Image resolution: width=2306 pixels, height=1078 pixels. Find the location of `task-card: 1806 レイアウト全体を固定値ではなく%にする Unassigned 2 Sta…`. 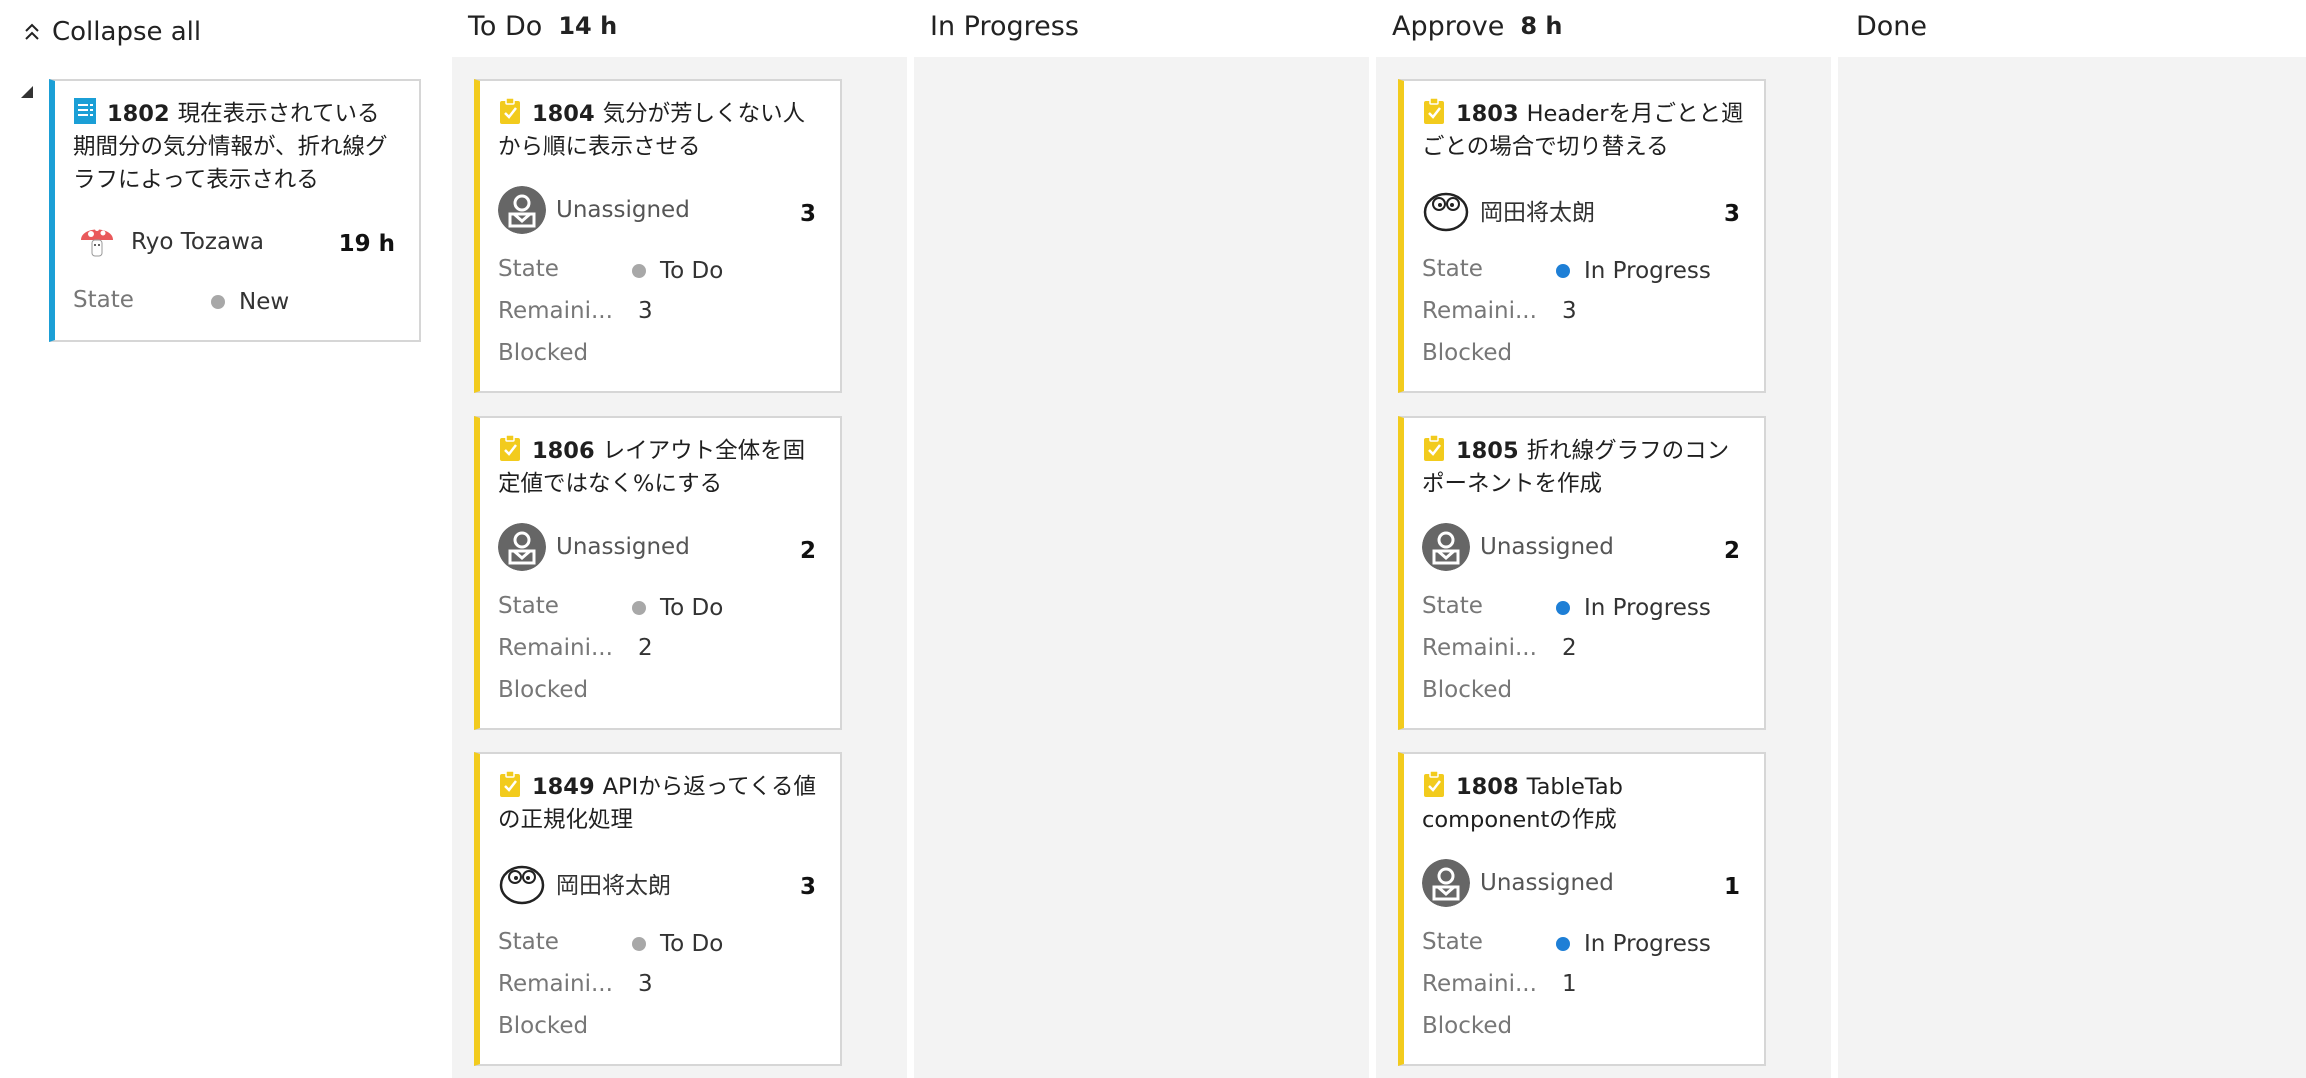

task-card: 1806 レイアウト全体を固定値ではなく%にする Unassigned 2 Sta… is located at coordinates (658, 573).